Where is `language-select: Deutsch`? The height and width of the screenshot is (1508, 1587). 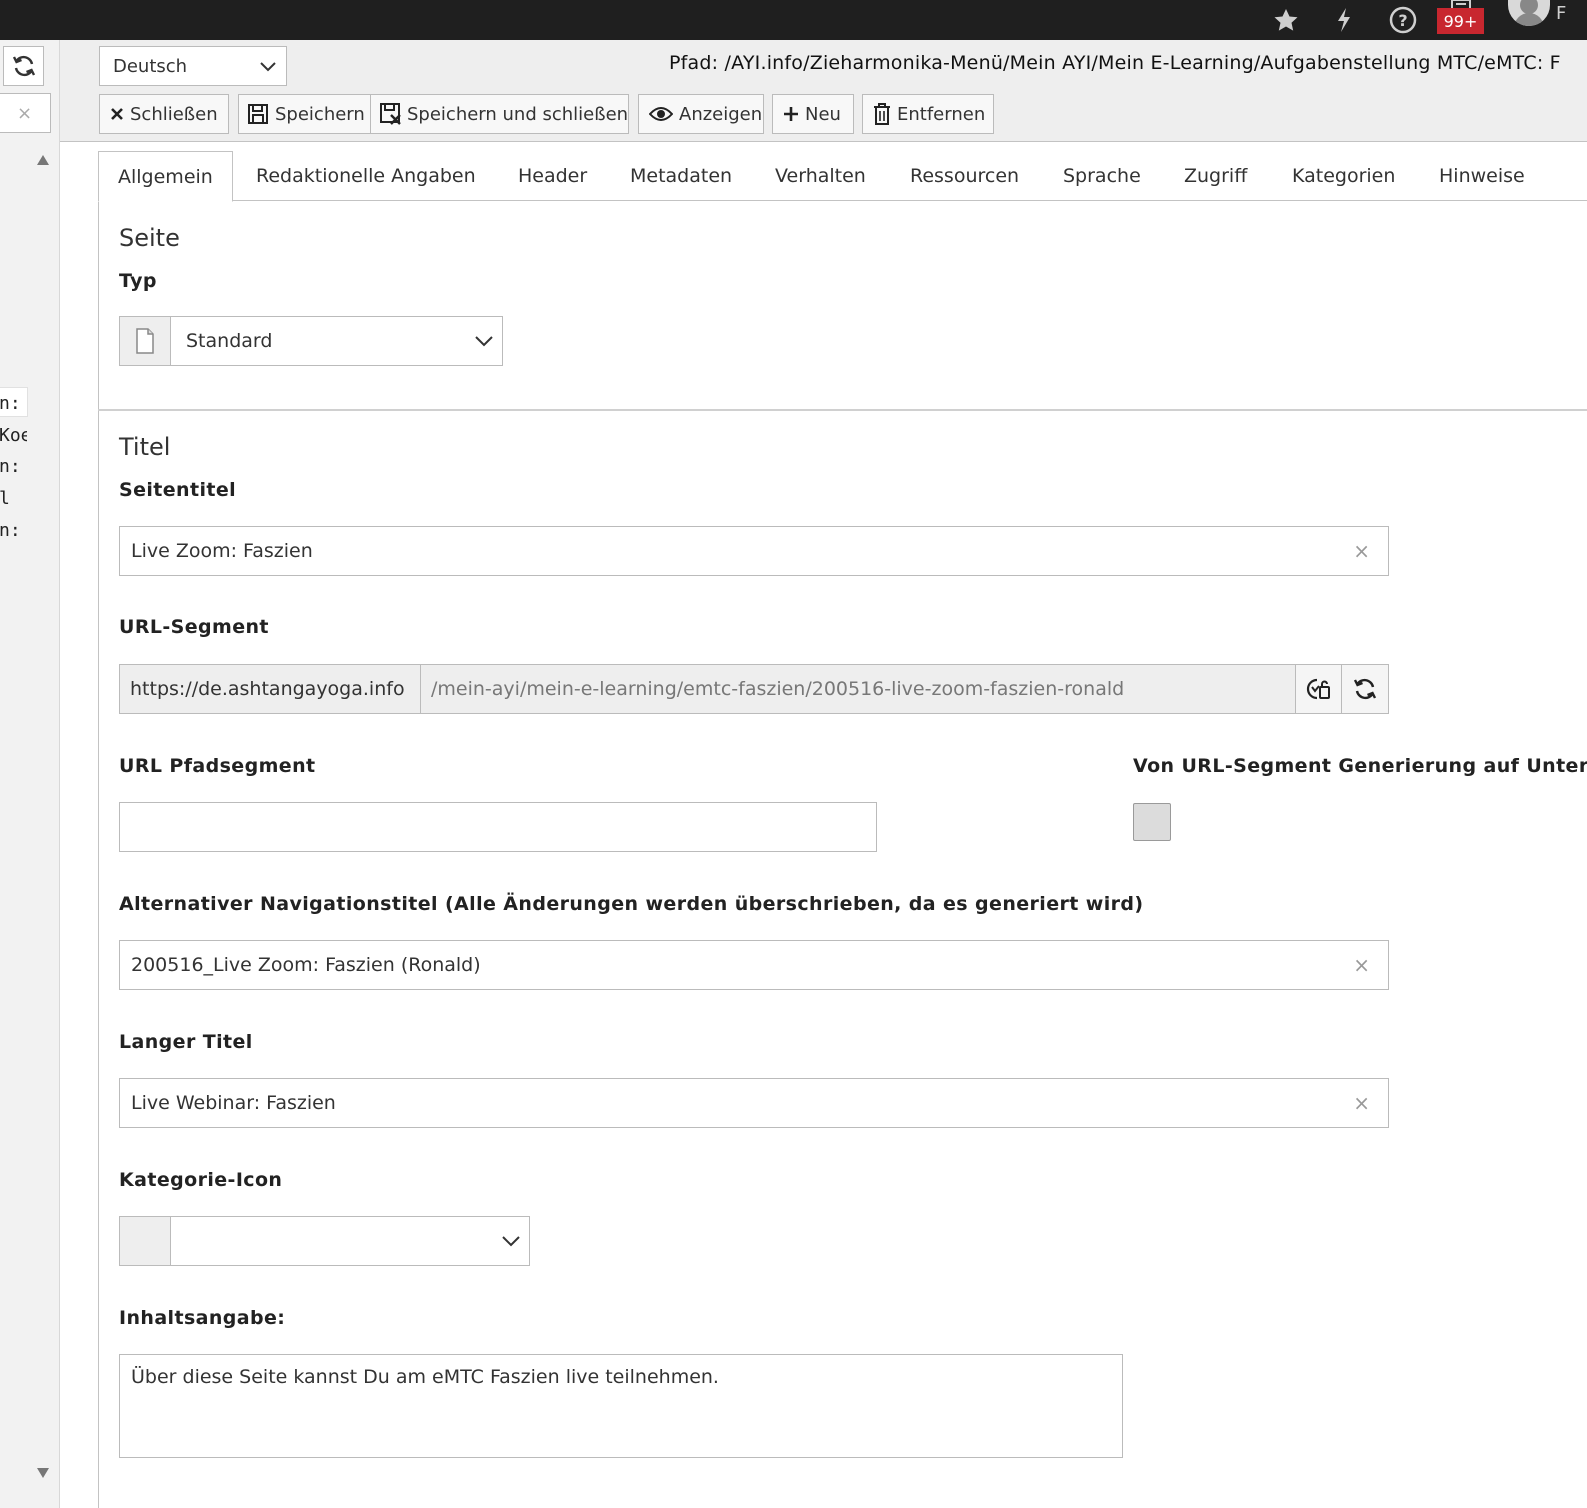 language-select: Deutsch is located at coordinates (193, 66).